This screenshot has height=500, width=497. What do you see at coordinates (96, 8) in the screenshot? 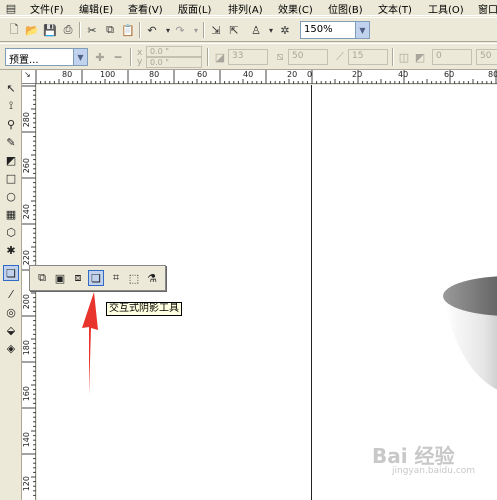
I see `menu-edit: 编辑(E)` at bounding box center [96, 8].